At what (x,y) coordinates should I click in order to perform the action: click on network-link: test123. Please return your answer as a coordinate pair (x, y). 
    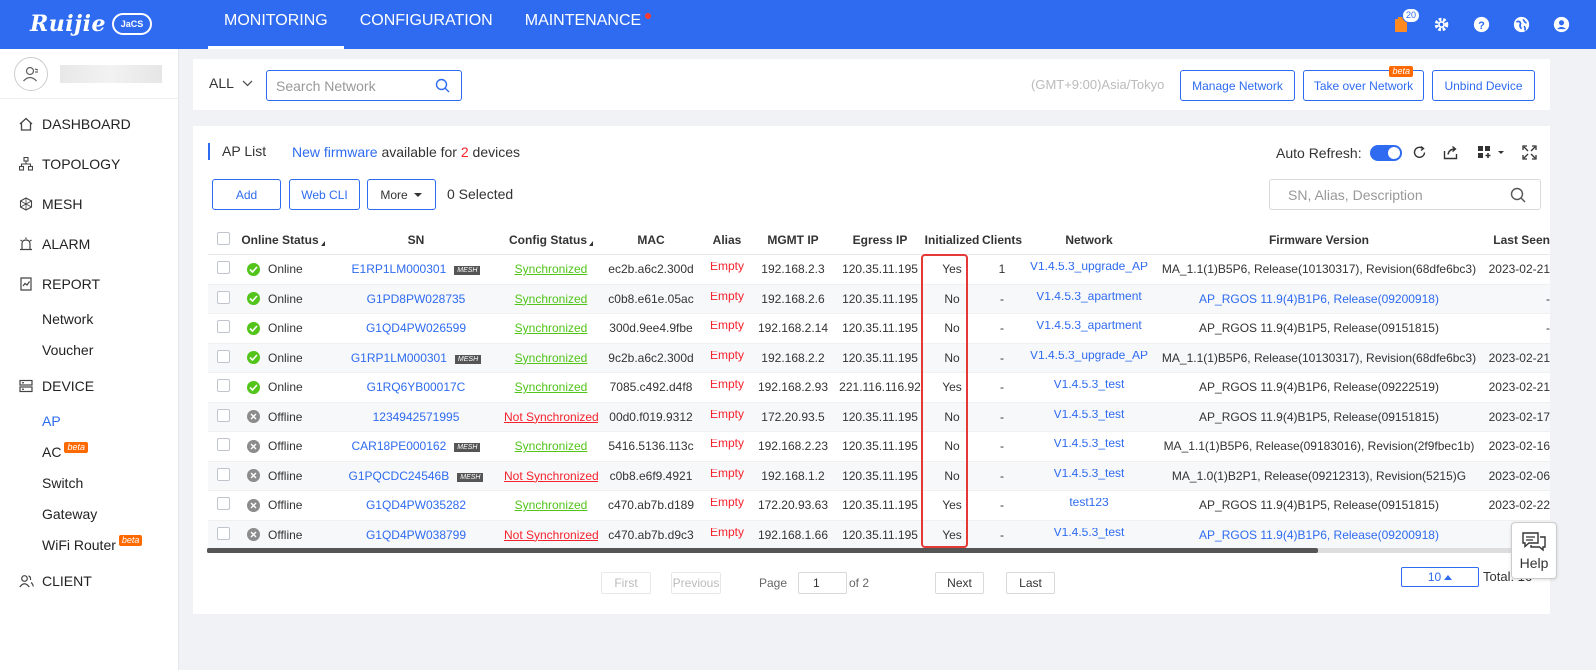
    Looking at the image, I should click on (1088, 503).